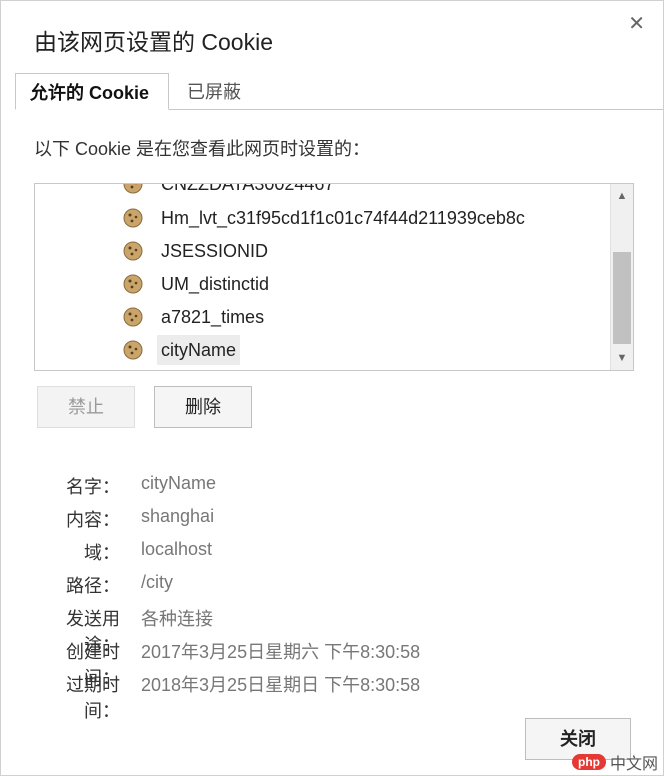  I want to click on cookie-name: Hm_lvt_c31f95cd1f1c01c74f44d211939ceb8c, so click(343, 218).